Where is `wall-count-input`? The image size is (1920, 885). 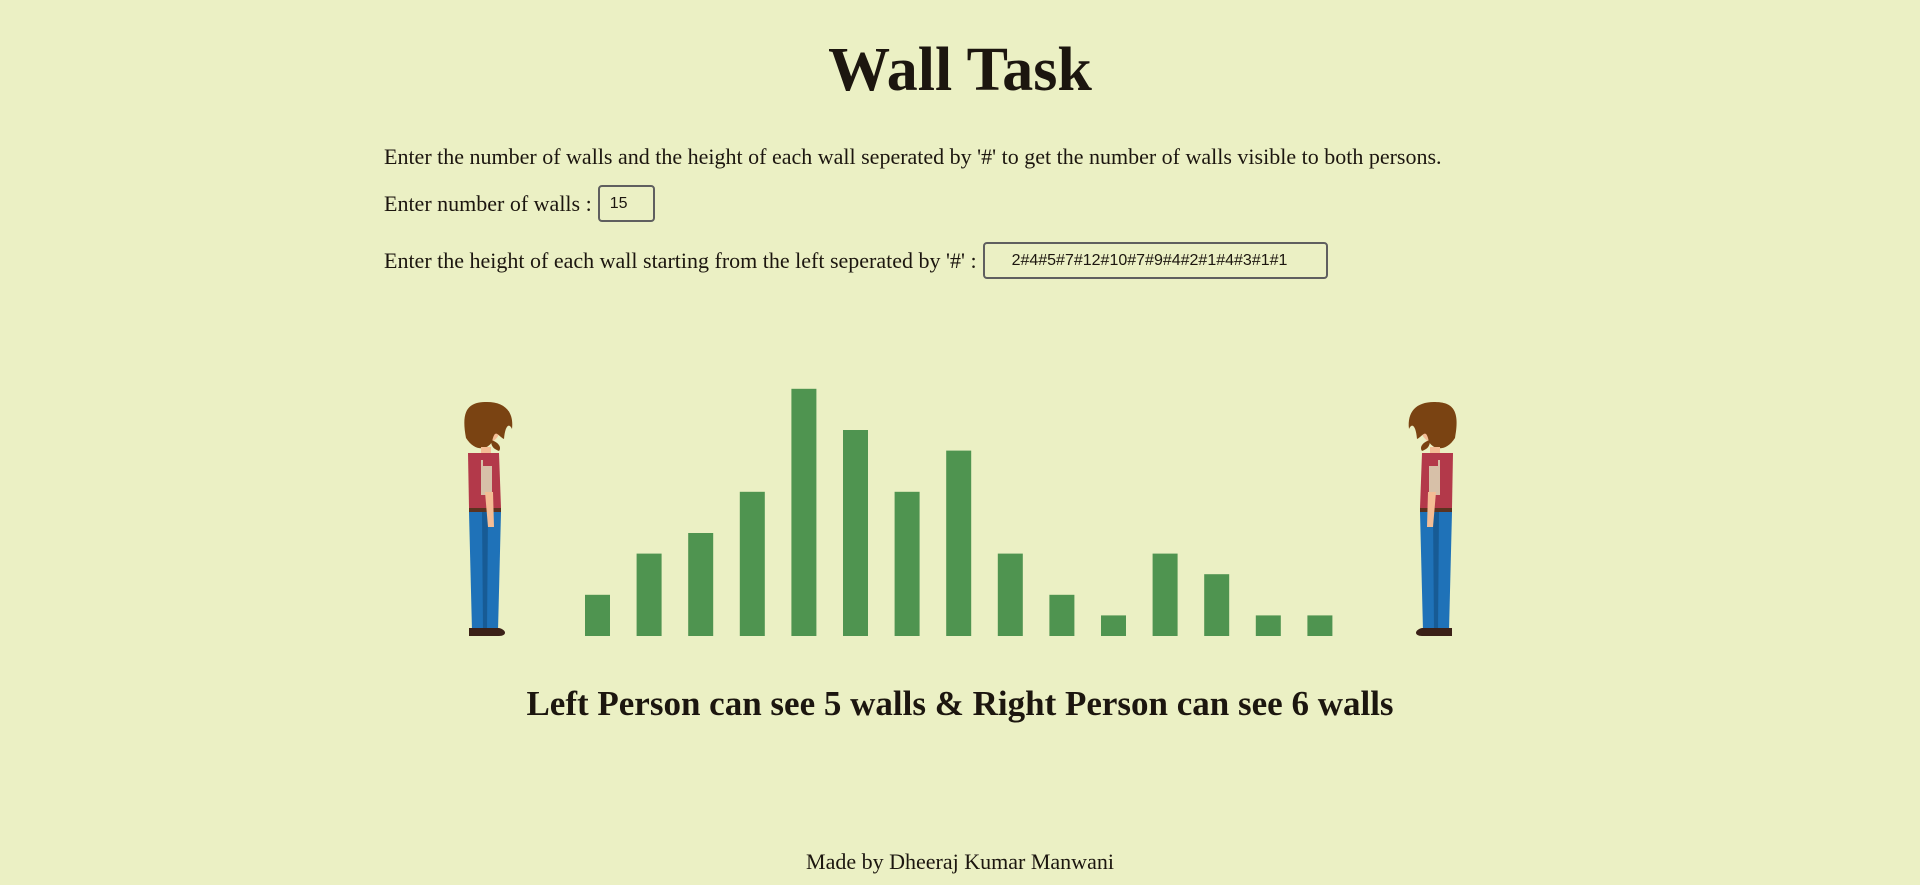
wall-count-input is located at coordinates (626, 203).